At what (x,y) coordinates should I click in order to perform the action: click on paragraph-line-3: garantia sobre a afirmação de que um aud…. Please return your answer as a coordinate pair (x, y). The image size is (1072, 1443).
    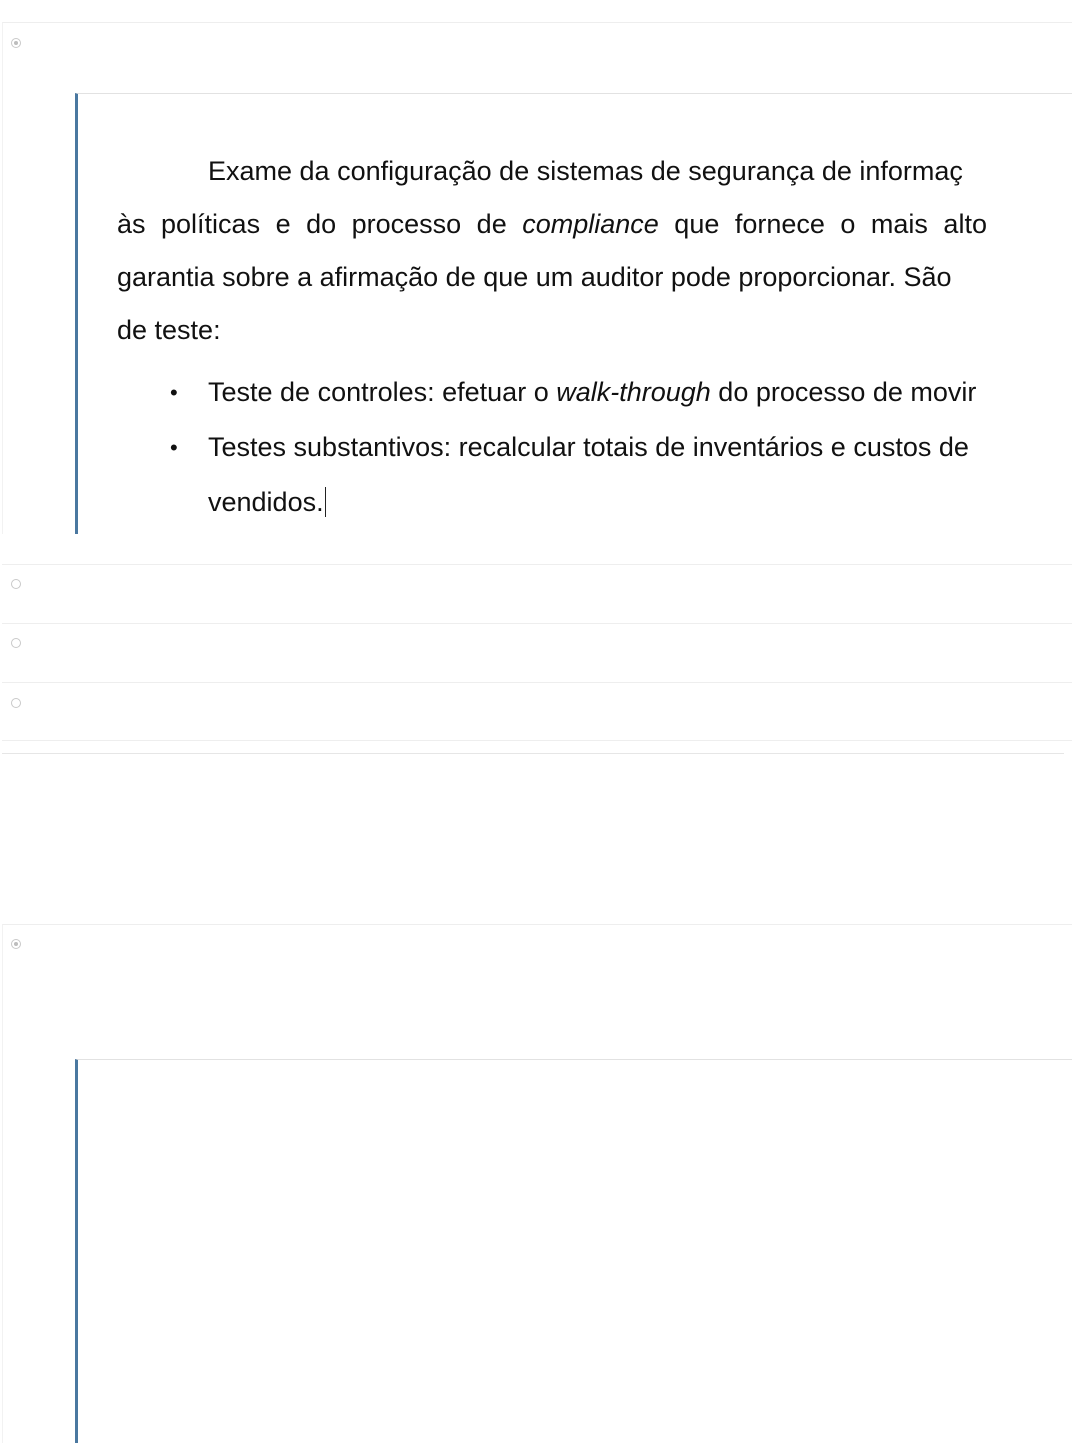
    Looking at the image, I should click on (534, 277).